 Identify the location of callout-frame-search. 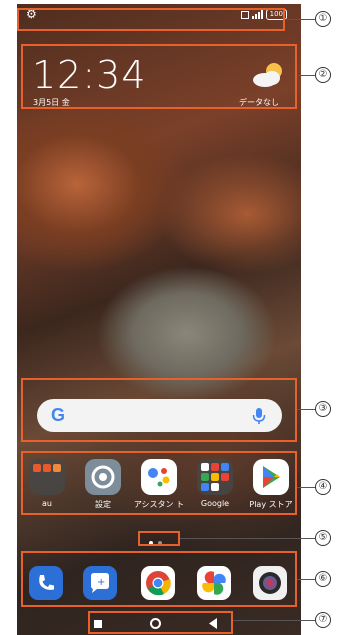
(159, 410).